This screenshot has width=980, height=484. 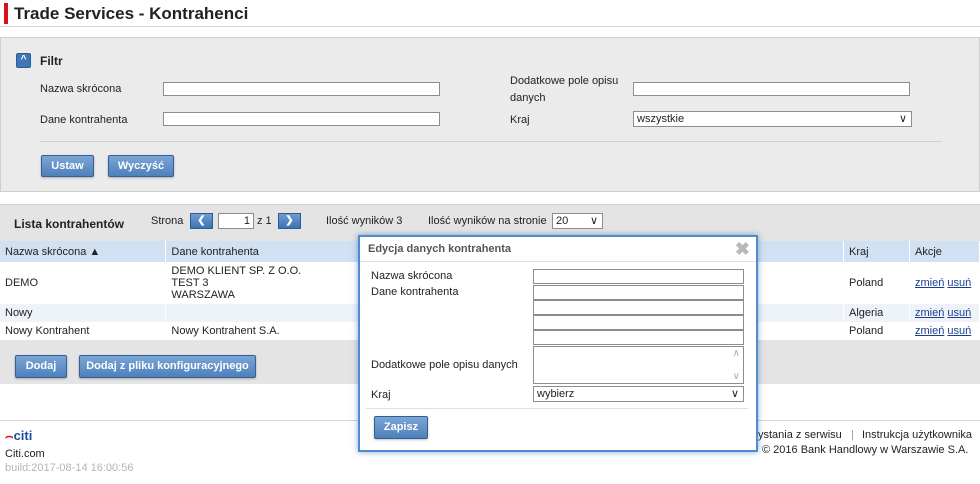 I want to click on citi-logo: ⌢citi, so click(x=19, y=435).